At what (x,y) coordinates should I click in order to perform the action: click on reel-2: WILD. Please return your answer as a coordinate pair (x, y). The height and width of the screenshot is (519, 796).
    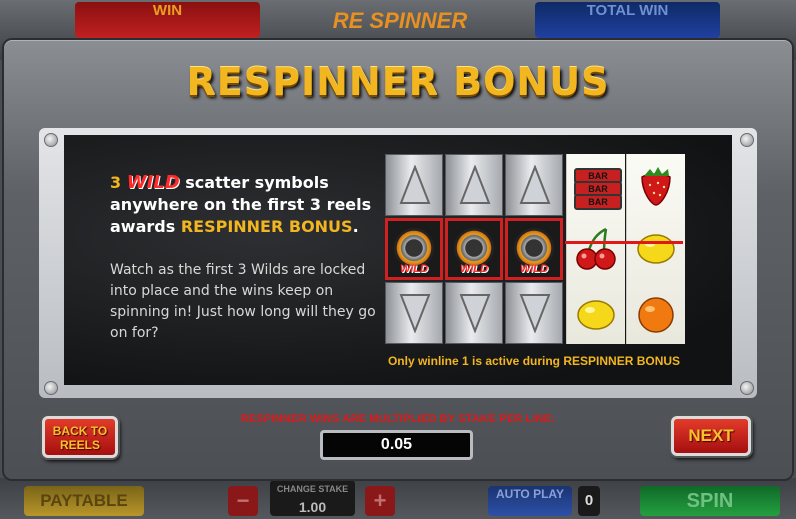
    Looking at the image, I should click on (474, 249).